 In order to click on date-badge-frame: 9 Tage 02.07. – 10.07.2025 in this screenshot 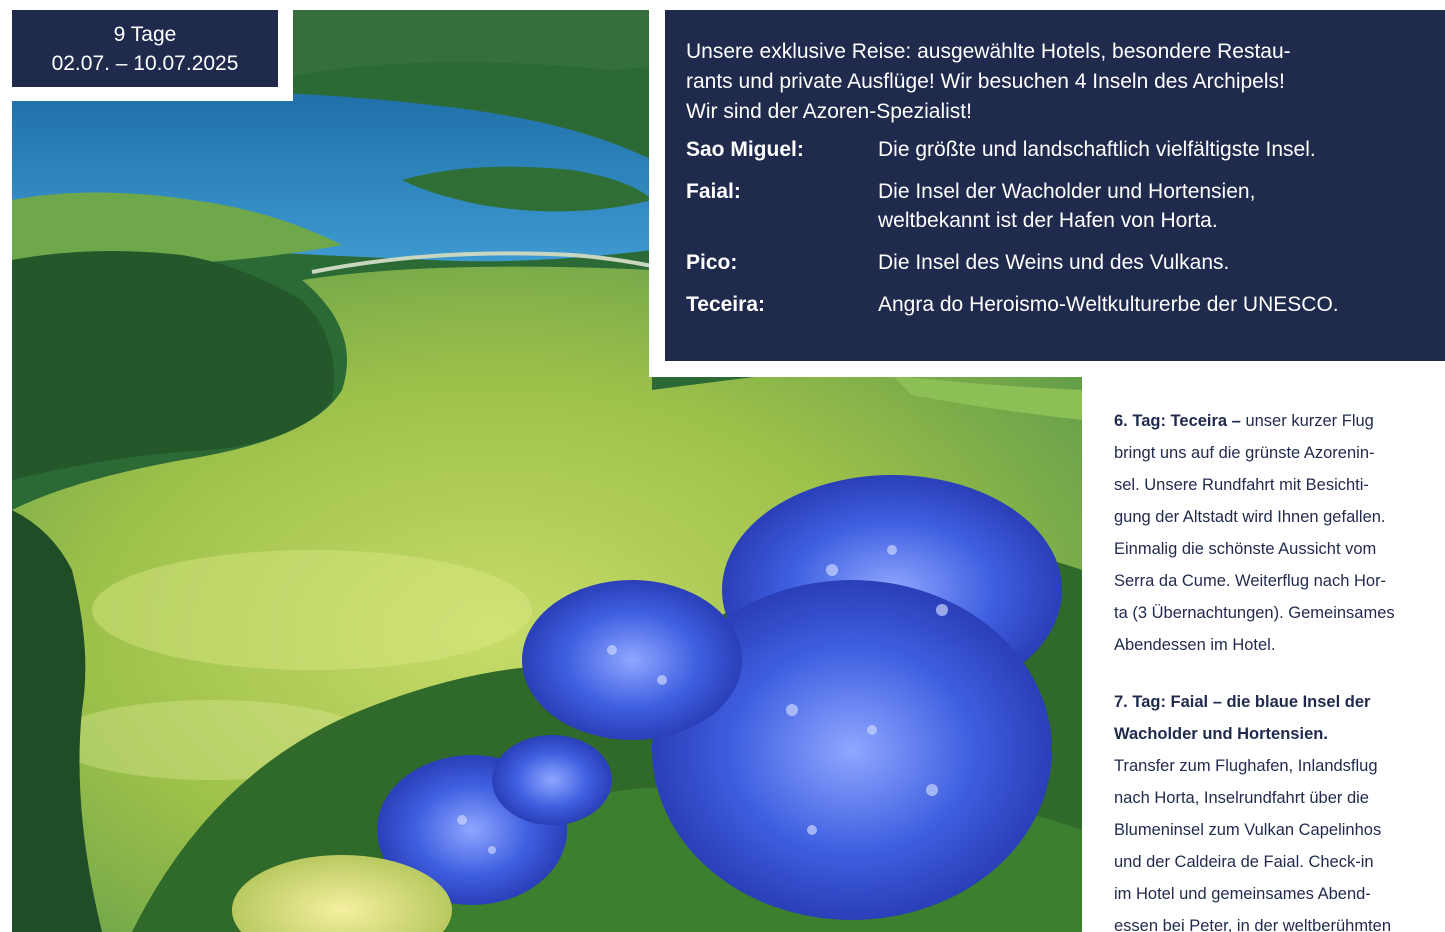, I will do `click(152, 50)`.